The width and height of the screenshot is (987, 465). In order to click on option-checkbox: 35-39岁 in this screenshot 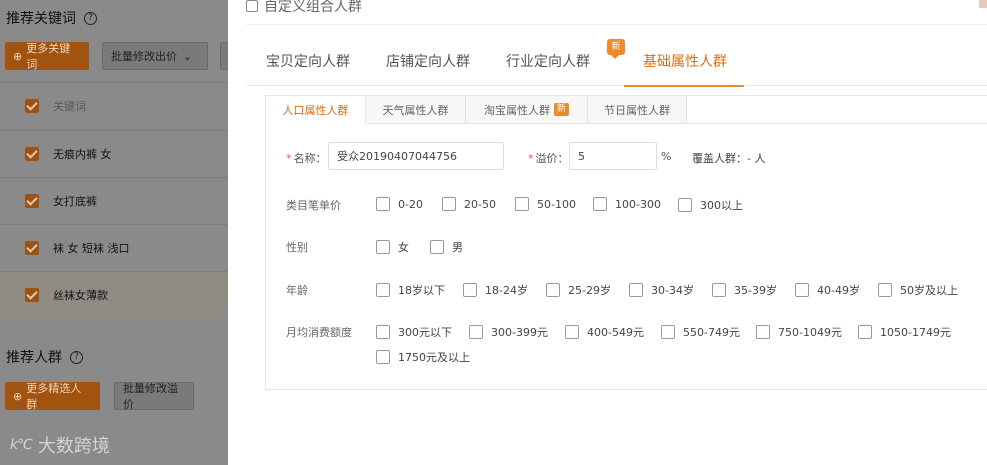, I will do `click(744, 290)`.